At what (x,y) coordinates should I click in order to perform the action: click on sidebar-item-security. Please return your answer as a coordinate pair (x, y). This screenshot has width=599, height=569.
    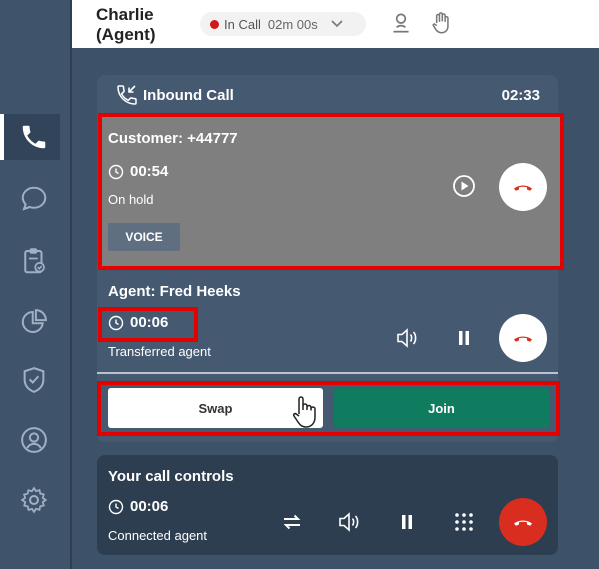
    Looking at the image, I should click on (34, 380).